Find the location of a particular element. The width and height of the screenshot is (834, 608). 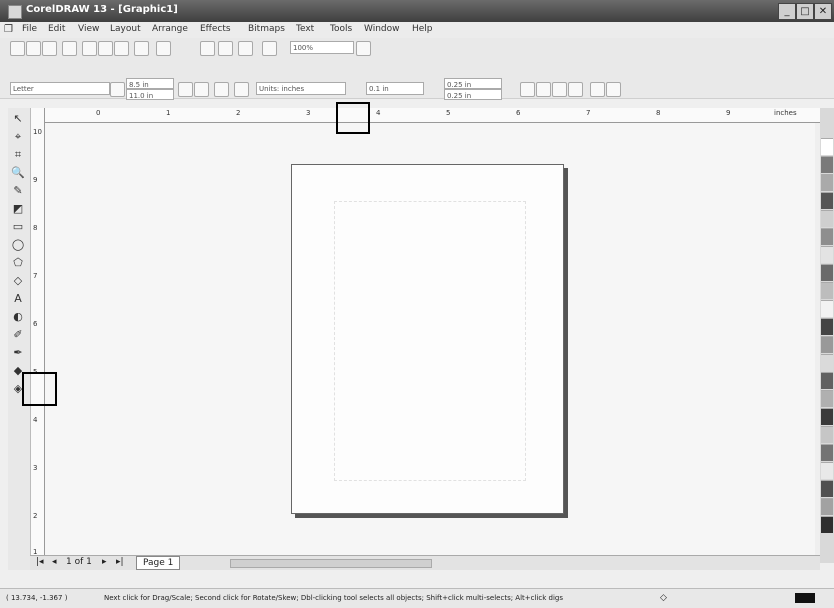

last-page-icon: ▸| is located at coordinates (120, 562).